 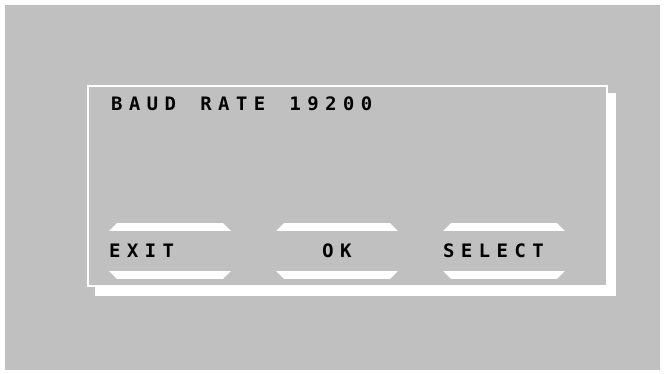 What do you see at coordinates (245, 104) in the screenshot?
I see `dialog-title: BAUD RATE 19200` at bounding box center [245, 104].